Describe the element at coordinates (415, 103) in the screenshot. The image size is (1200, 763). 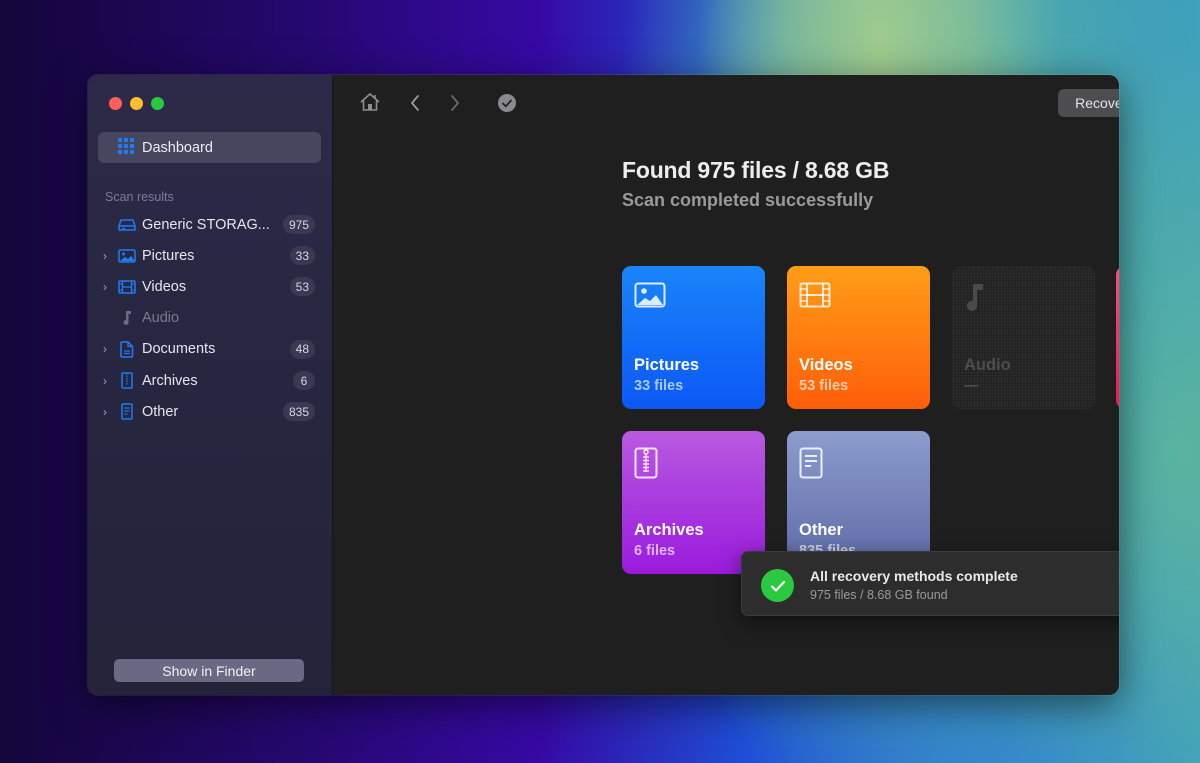
I see `back-chevron-icon` at that location.